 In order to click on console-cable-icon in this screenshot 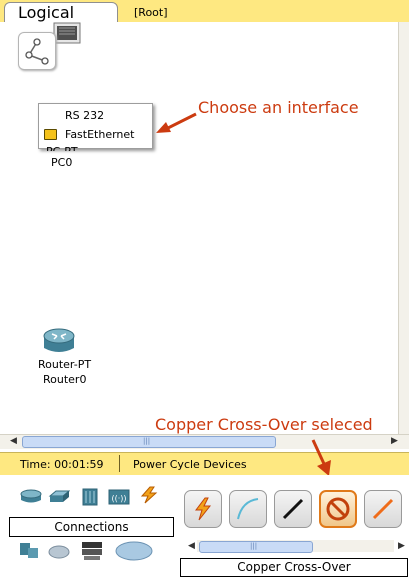, I will do `click(248, 509)`.